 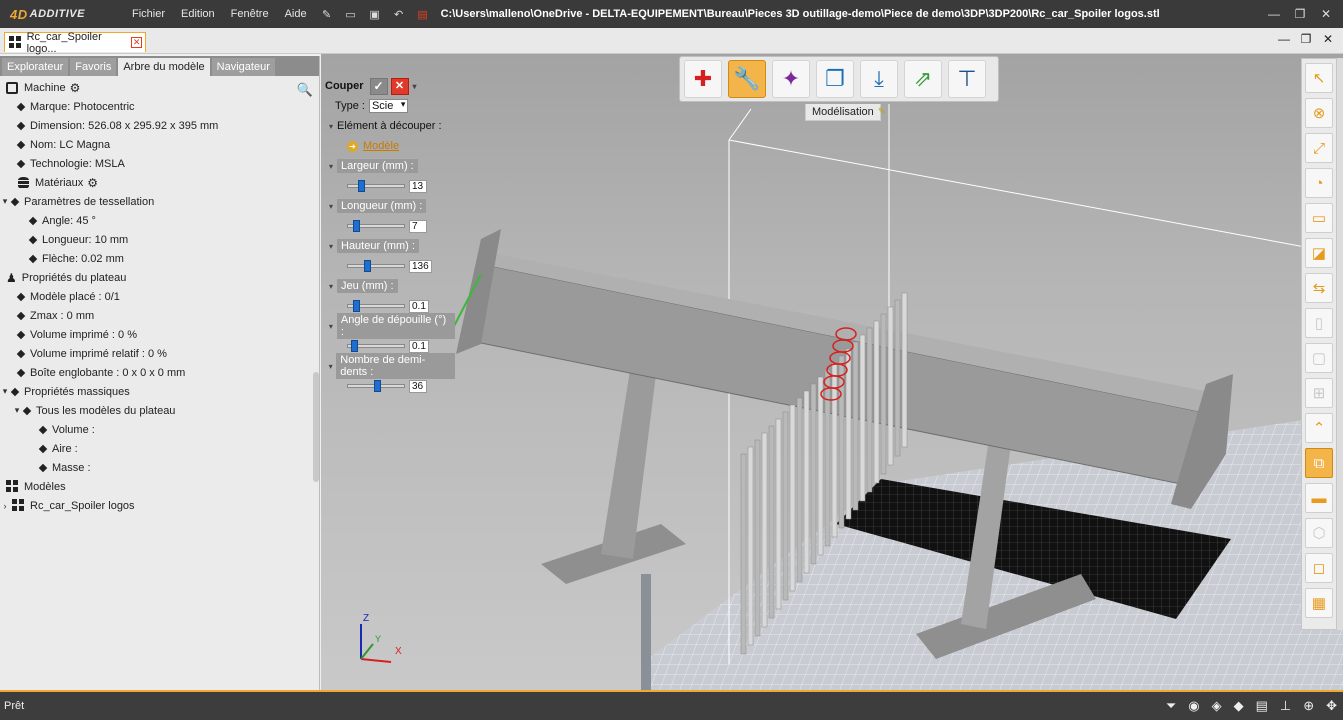 I want to click on param-header: ▾ Longueur (mm) :, so click(x=390, y=206).